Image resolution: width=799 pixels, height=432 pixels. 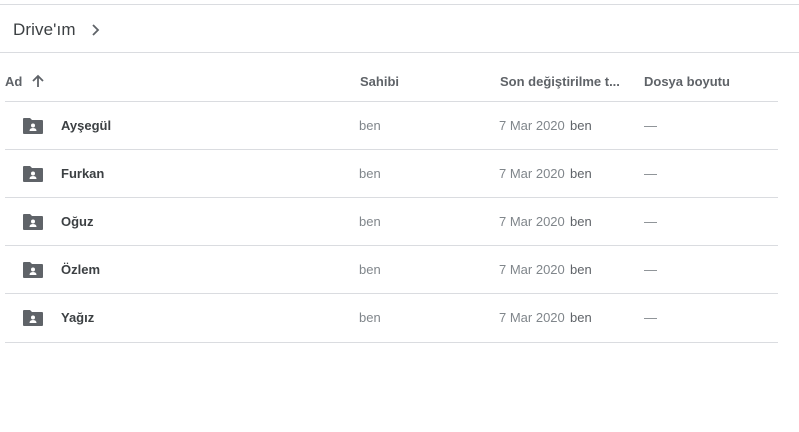 What do you see at coordinates (391, 318) in the screenshot?
I see `table-row: Yağız ben 7 Mar 2020 ben —` at bounding box center [391, 318].